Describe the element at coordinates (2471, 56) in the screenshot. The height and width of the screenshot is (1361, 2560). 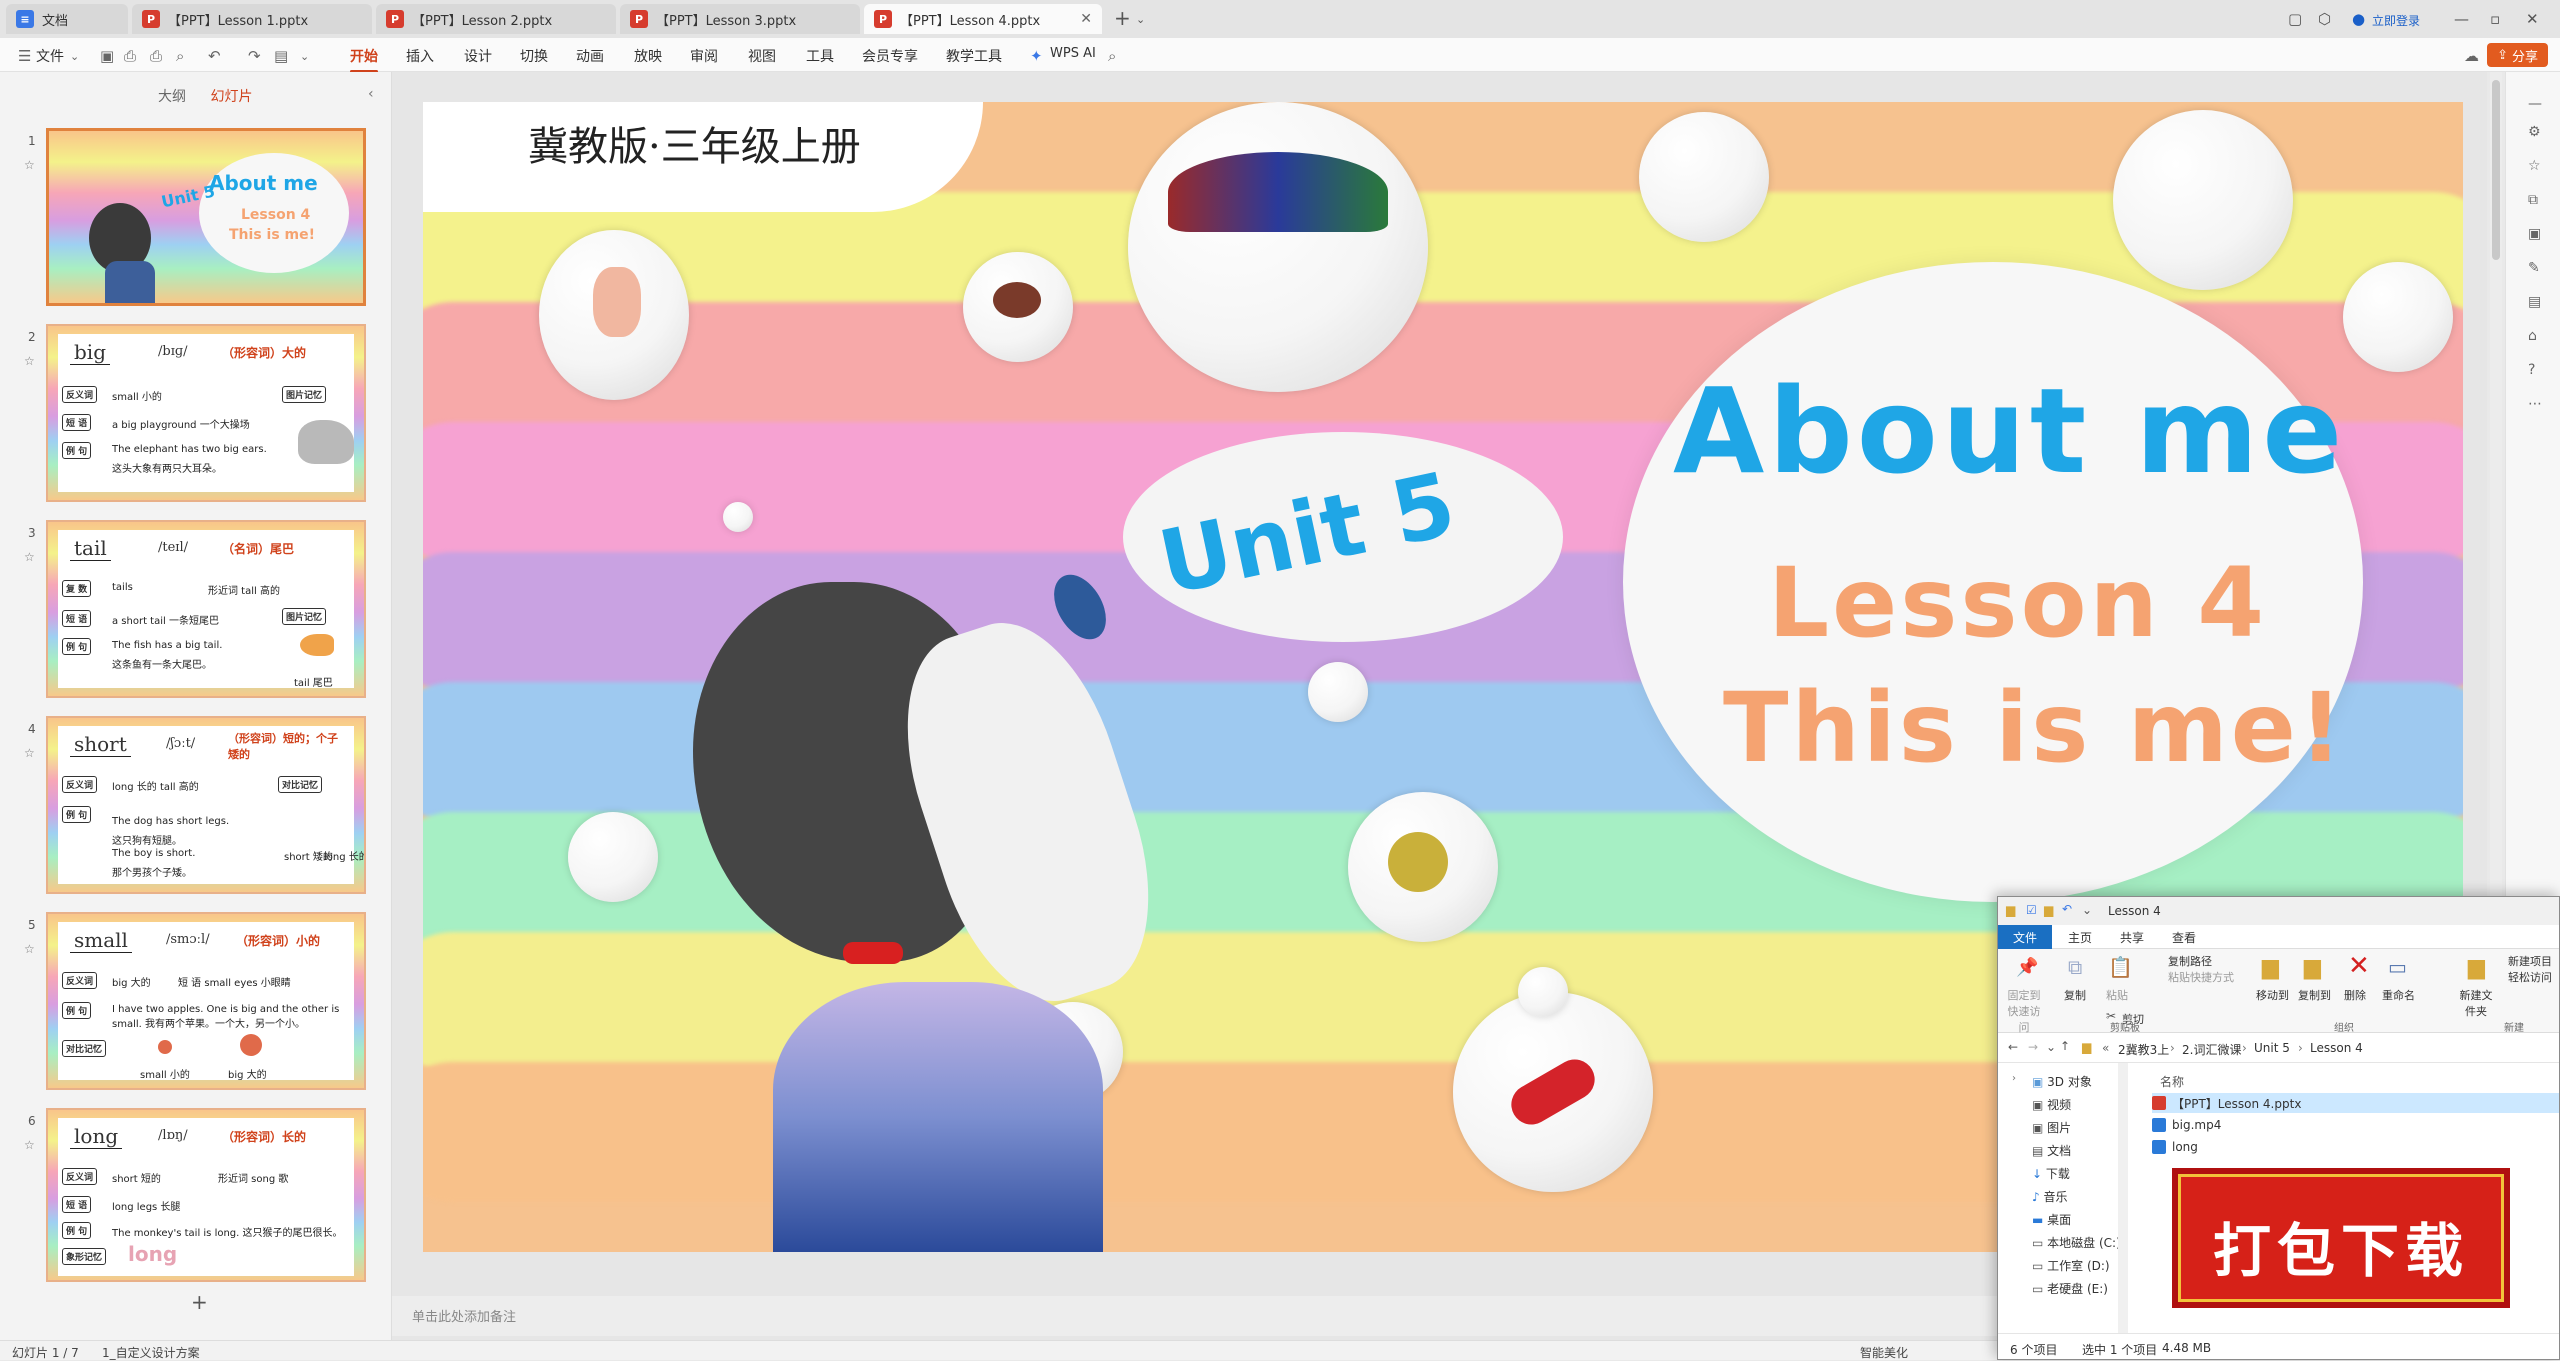
I see `cloud-sync-icon: ☁` at that location.